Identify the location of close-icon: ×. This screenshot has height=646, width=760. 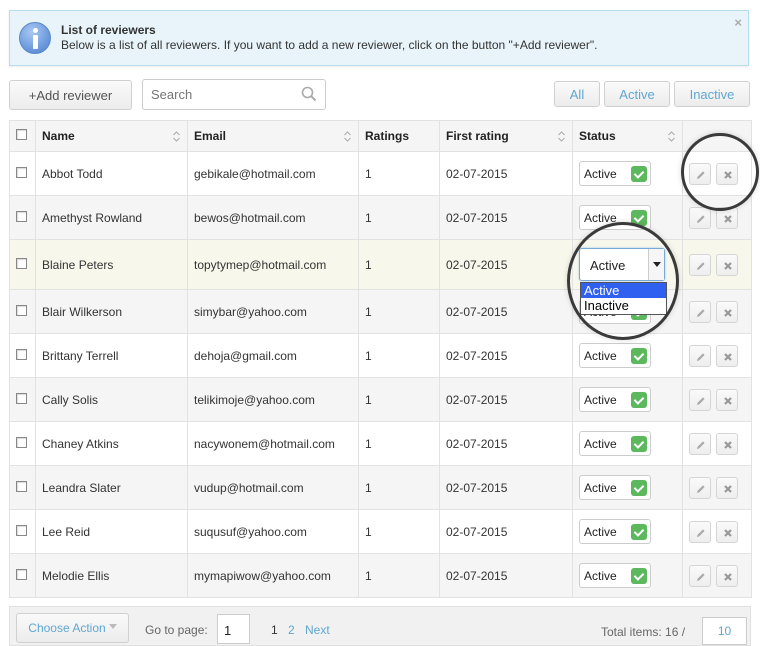
(738, 22).